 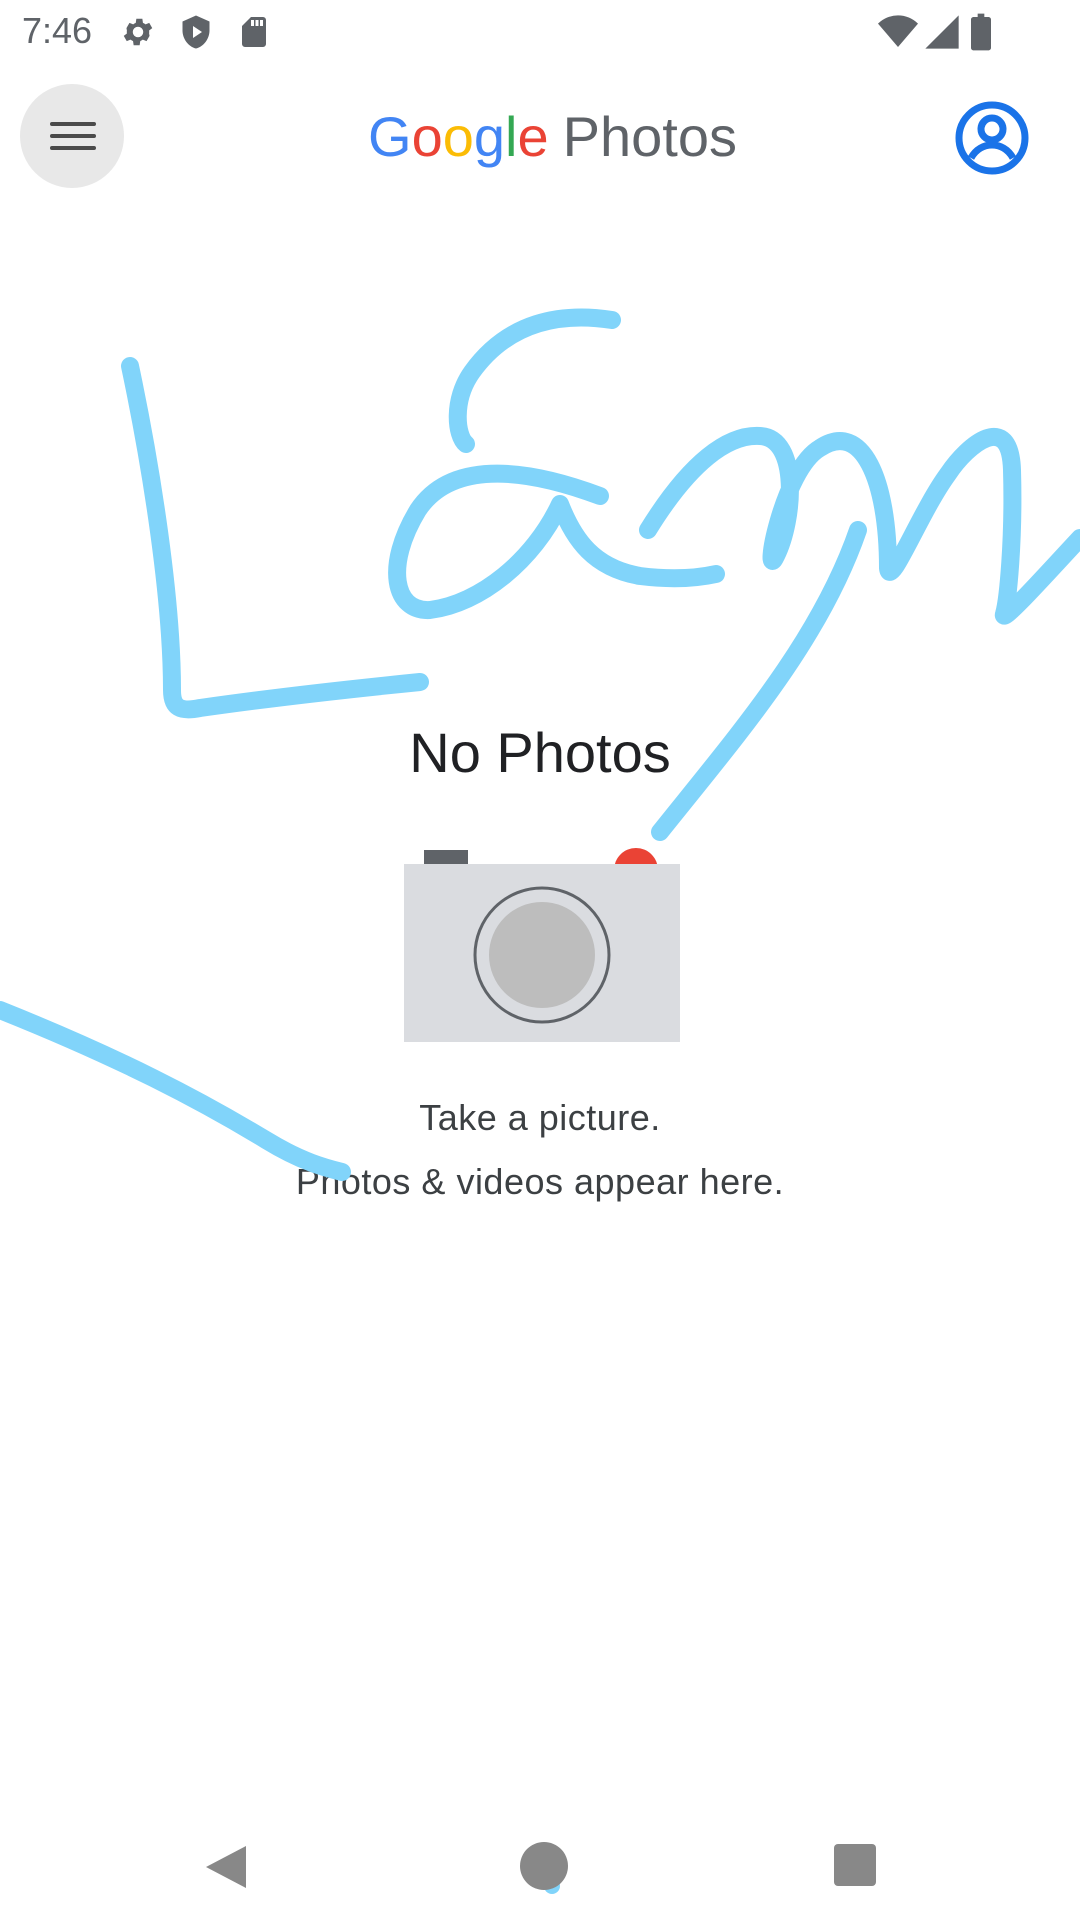 I want to click on hamburger-menu-button, so click(x=72, y=136).